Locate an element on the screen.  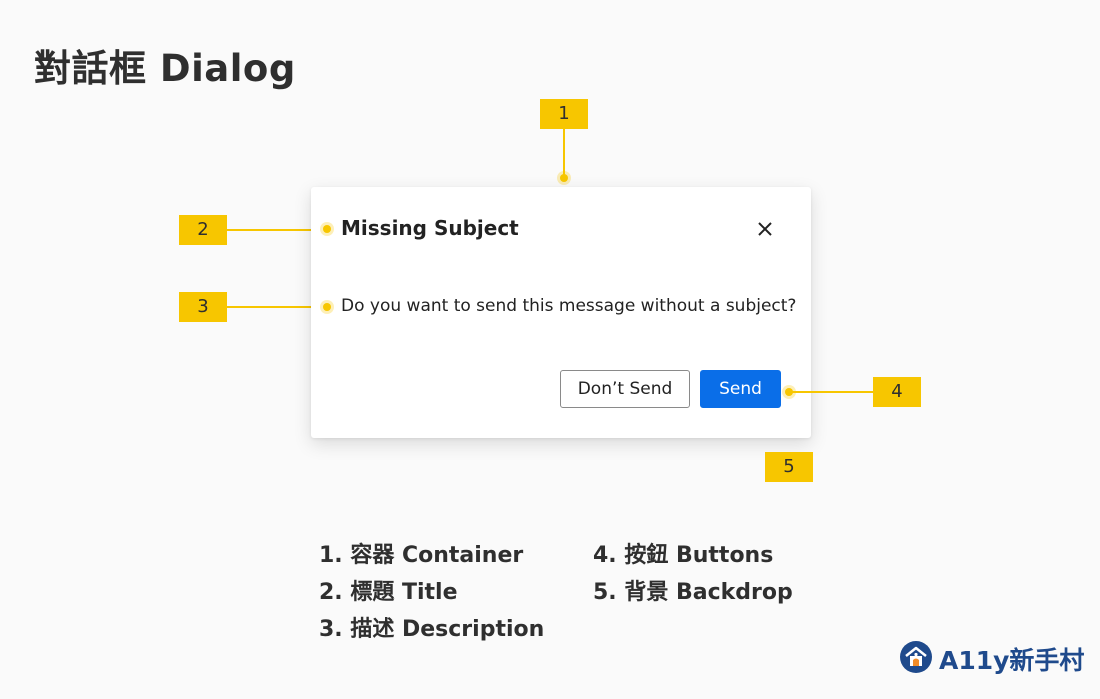
marker-badge-5: 5 is located at coordinates (789, 467).